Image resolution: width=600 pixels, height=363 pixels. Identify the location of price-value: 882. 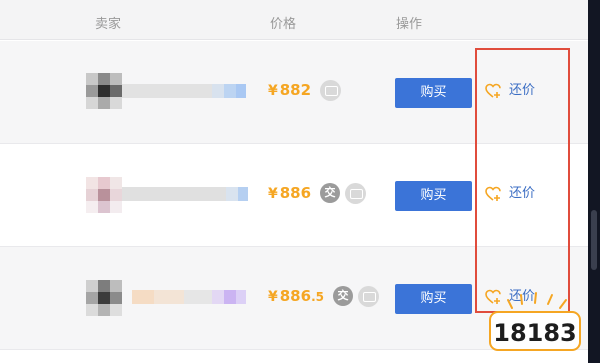
(295, 90).